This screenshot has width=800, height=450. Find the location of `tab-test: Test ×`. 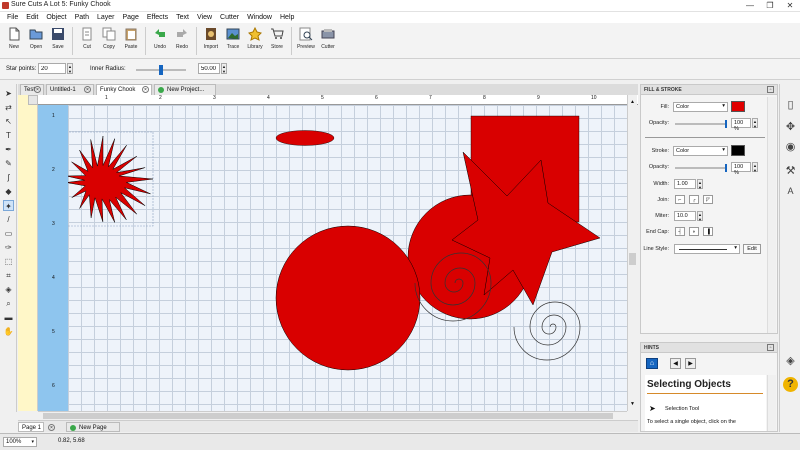

tab-test: Test × is located at coordinates (32, 89).